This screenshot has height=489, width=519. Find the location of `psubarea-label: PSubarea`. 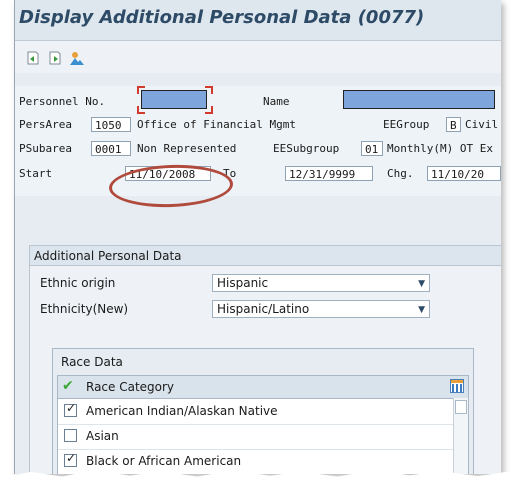

psubarea-label: PSubarea is located at coordinates (45, 148).